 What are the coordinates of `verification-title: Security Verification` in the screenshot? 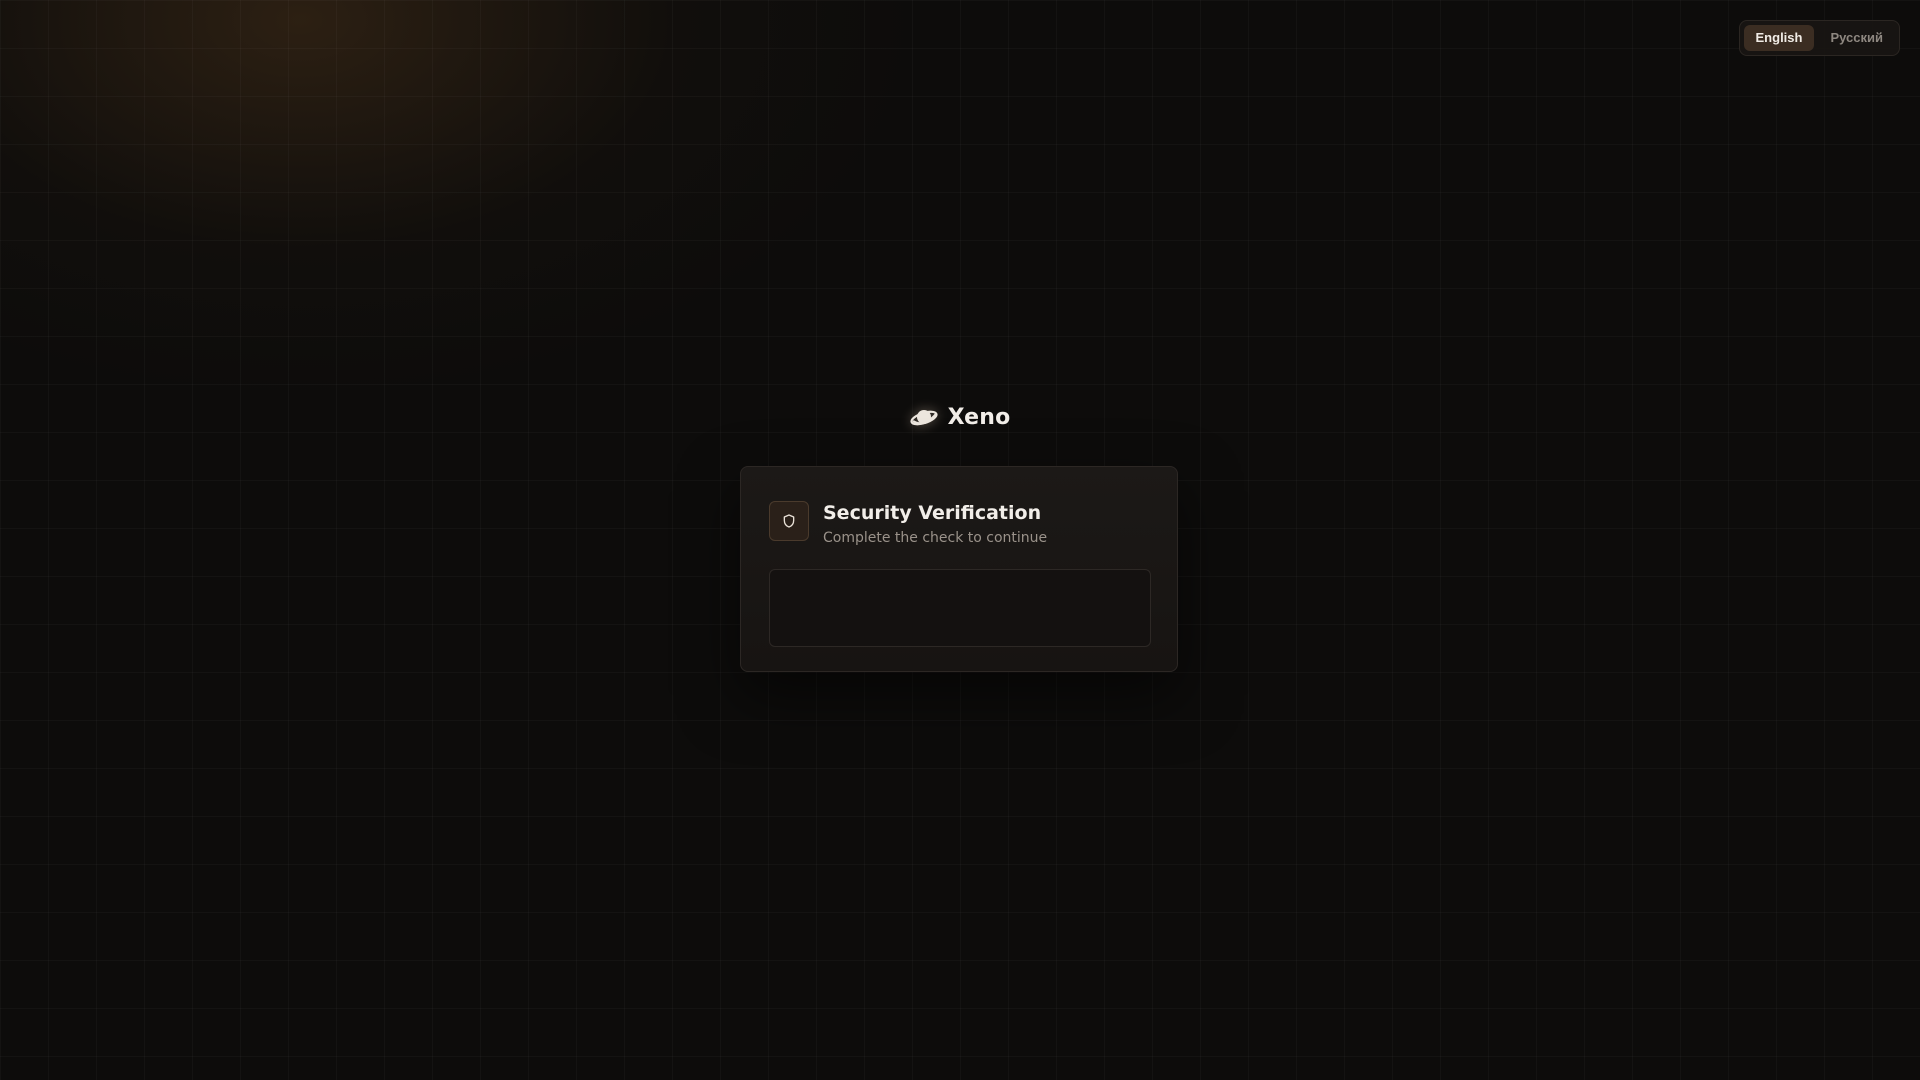 It's located at (932, 513).